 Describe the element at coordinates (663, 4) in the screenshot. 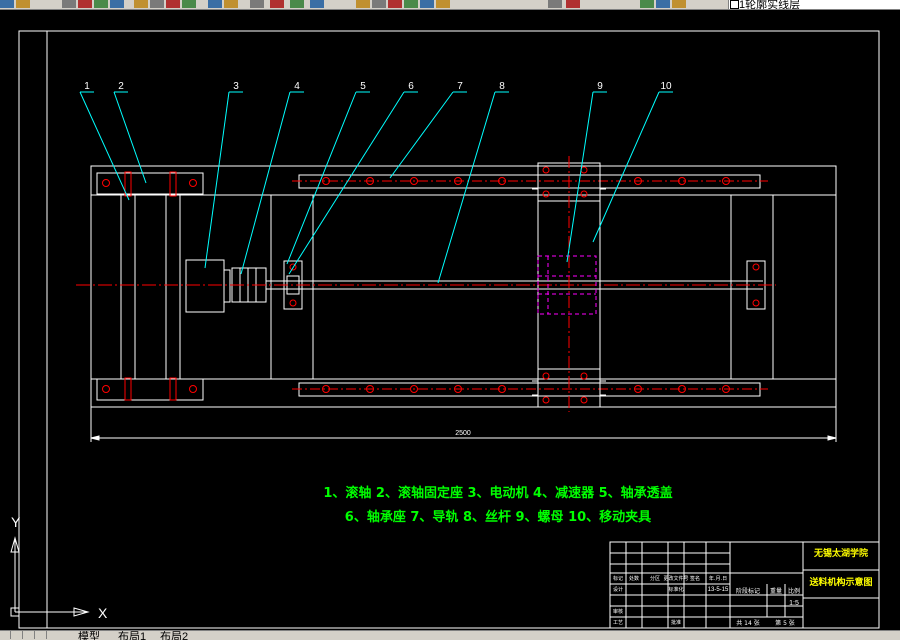

I see `sun-icon` at that location.